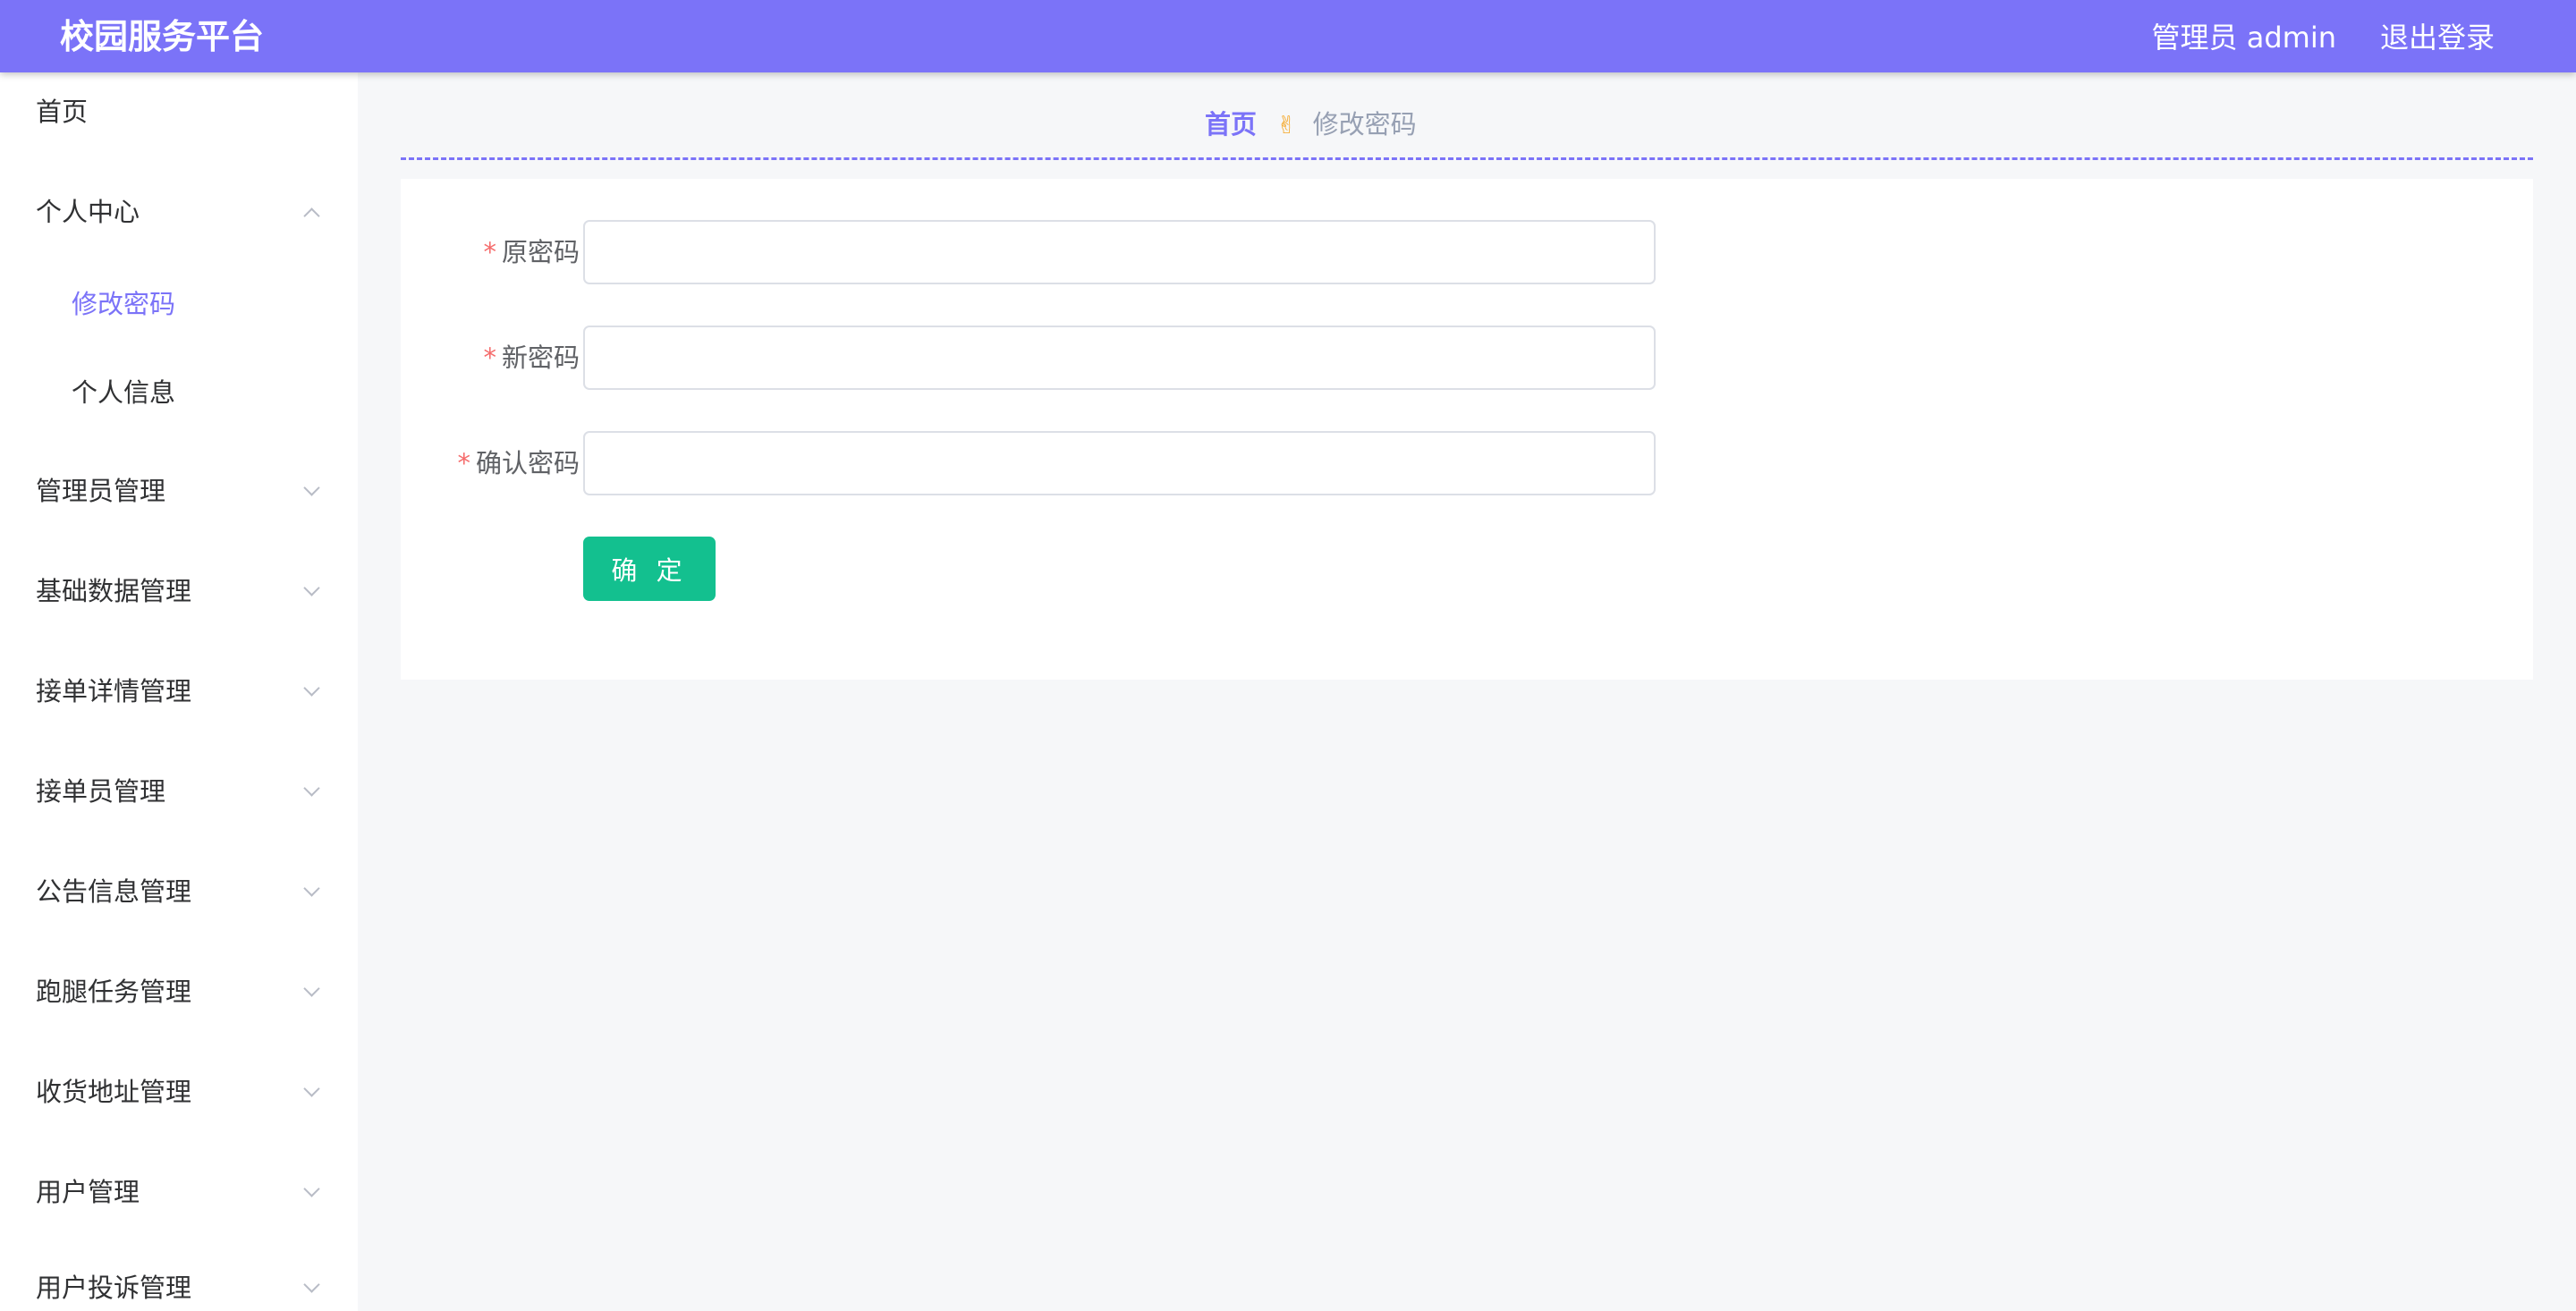 The image size is (2576, 1311). I want to click on sidebar-item-complaints: 用户投诉管理, so click(179, 1279).